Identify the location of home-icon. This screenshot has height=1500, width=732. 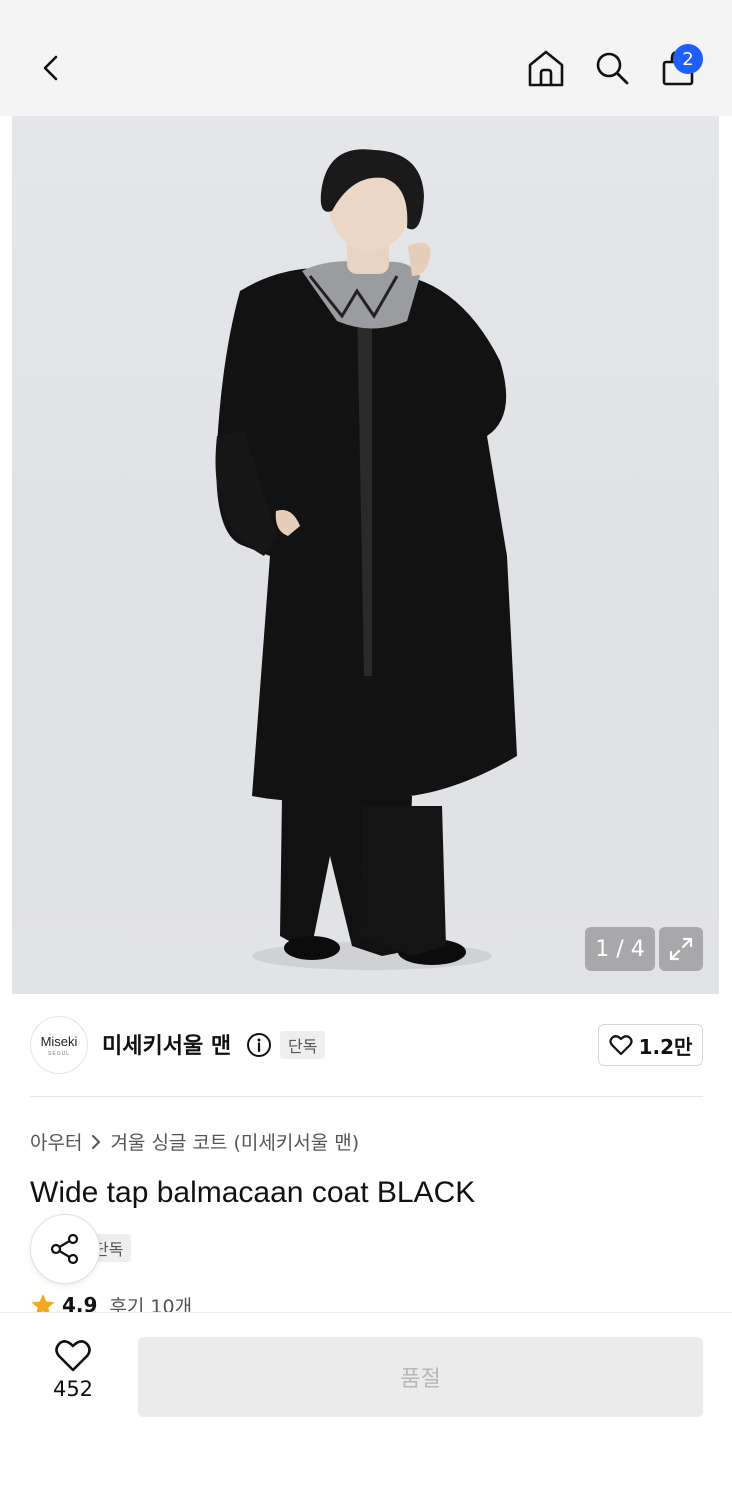
(546, 68).